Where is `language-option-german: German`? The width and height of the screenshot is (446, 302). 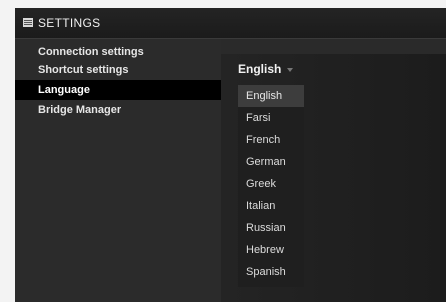 language-option-german: German is located at coordinates (271, 162).